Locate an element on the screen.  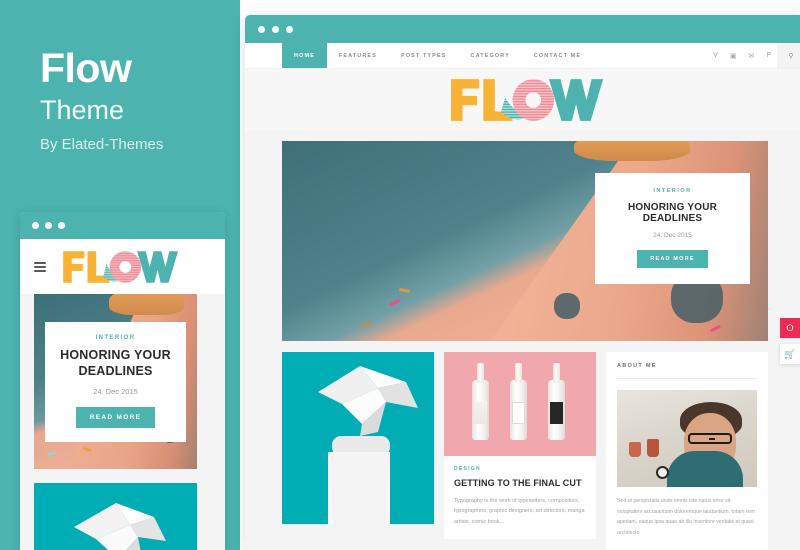
mobile-second-post-image is located at coordinates (115, 516).